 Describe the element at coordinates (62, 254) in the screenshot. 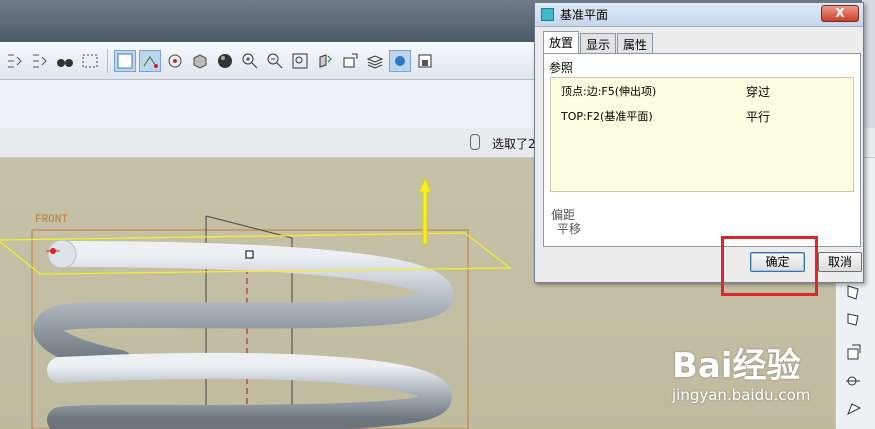

I see `coil-end-face` at that location.